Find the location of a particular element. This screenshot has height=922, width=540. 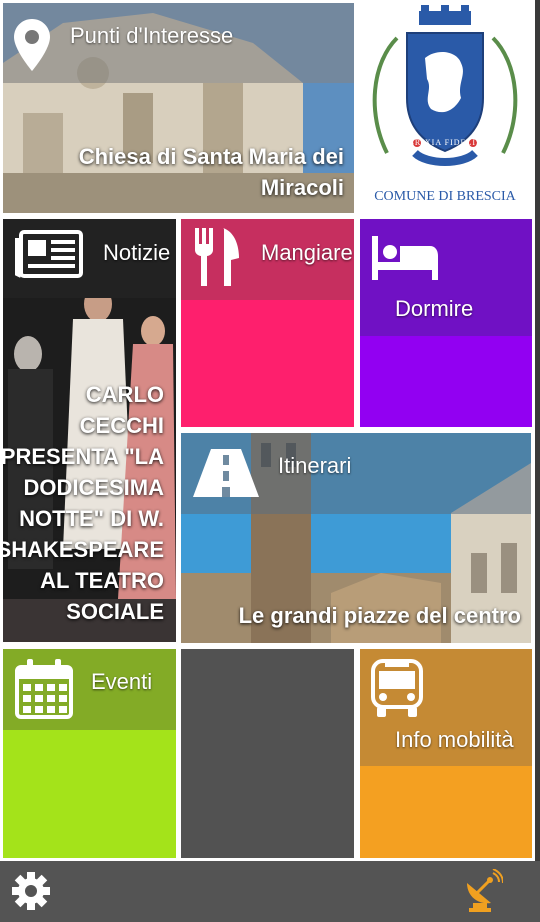

news-caption-line: NOTTE" DI W. is located at coordinates (91, 518).